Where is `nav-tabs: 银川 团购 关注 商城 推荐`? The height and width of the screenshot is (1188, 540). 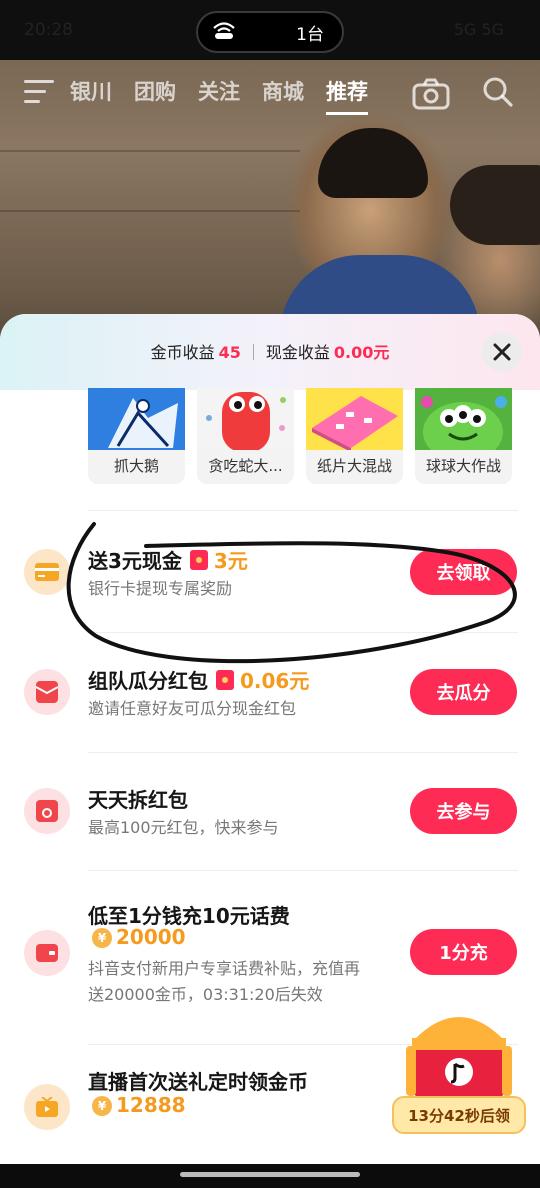 nav-tabs: 银川 团购 关注 商城 推荐 is located at coordinates (219, 95).